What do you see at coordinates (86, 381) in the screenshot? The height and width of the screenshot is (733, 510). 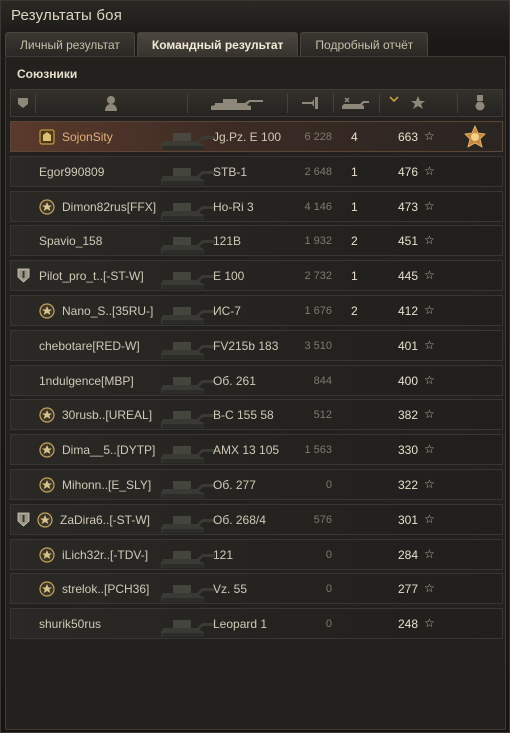 I see `player-name: 1ndulgence[MBP]` at bounding box center [86, 381].